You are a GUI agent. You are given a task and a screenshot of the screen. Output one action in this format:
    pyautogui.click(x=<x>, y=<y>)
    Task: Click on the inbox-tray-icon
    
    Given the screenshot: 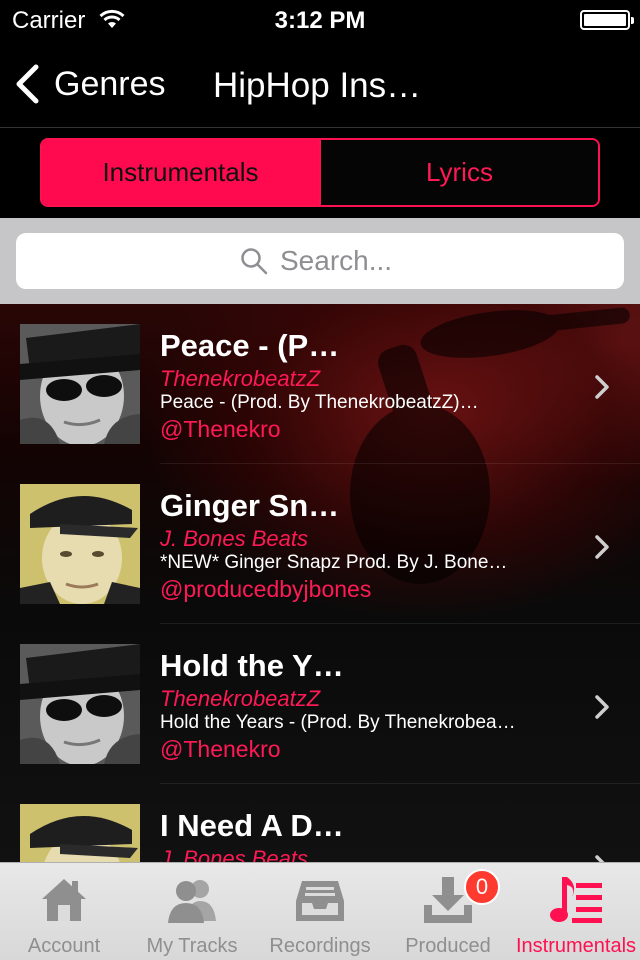 What is the action you would take?
    pyautogui.click(x=320, y=901)
    